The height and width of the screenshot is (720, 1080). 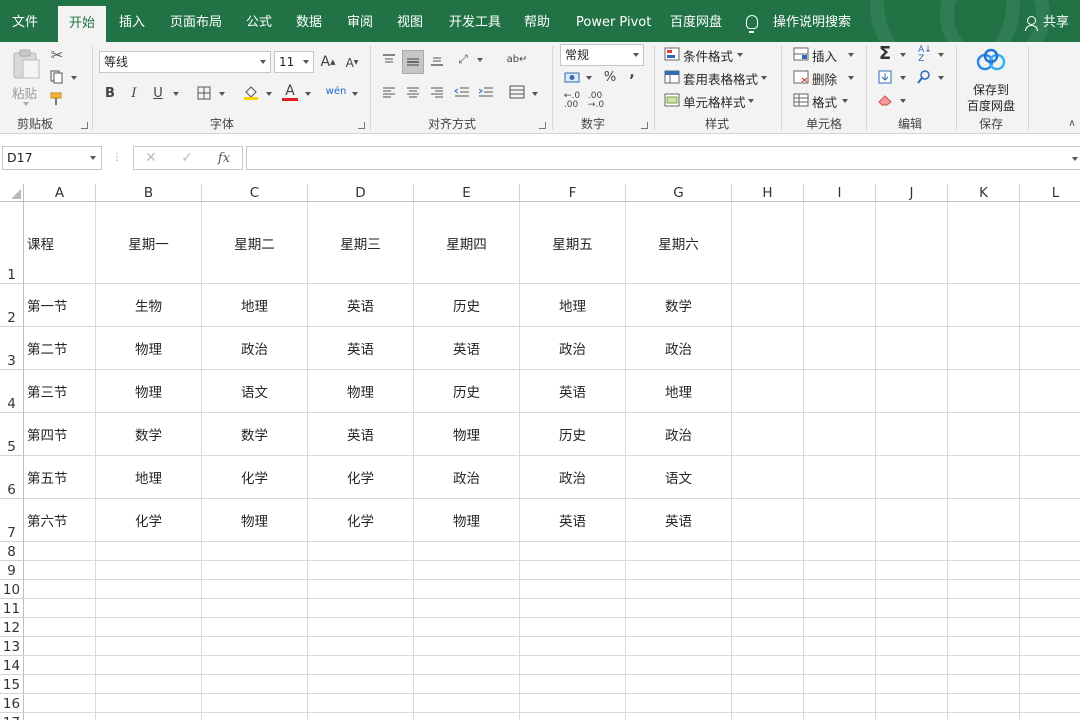 What do you see at coordinates (12, 243) in the screenshot?
I see `row-header-1: 1` at bounding box center [12, 243].